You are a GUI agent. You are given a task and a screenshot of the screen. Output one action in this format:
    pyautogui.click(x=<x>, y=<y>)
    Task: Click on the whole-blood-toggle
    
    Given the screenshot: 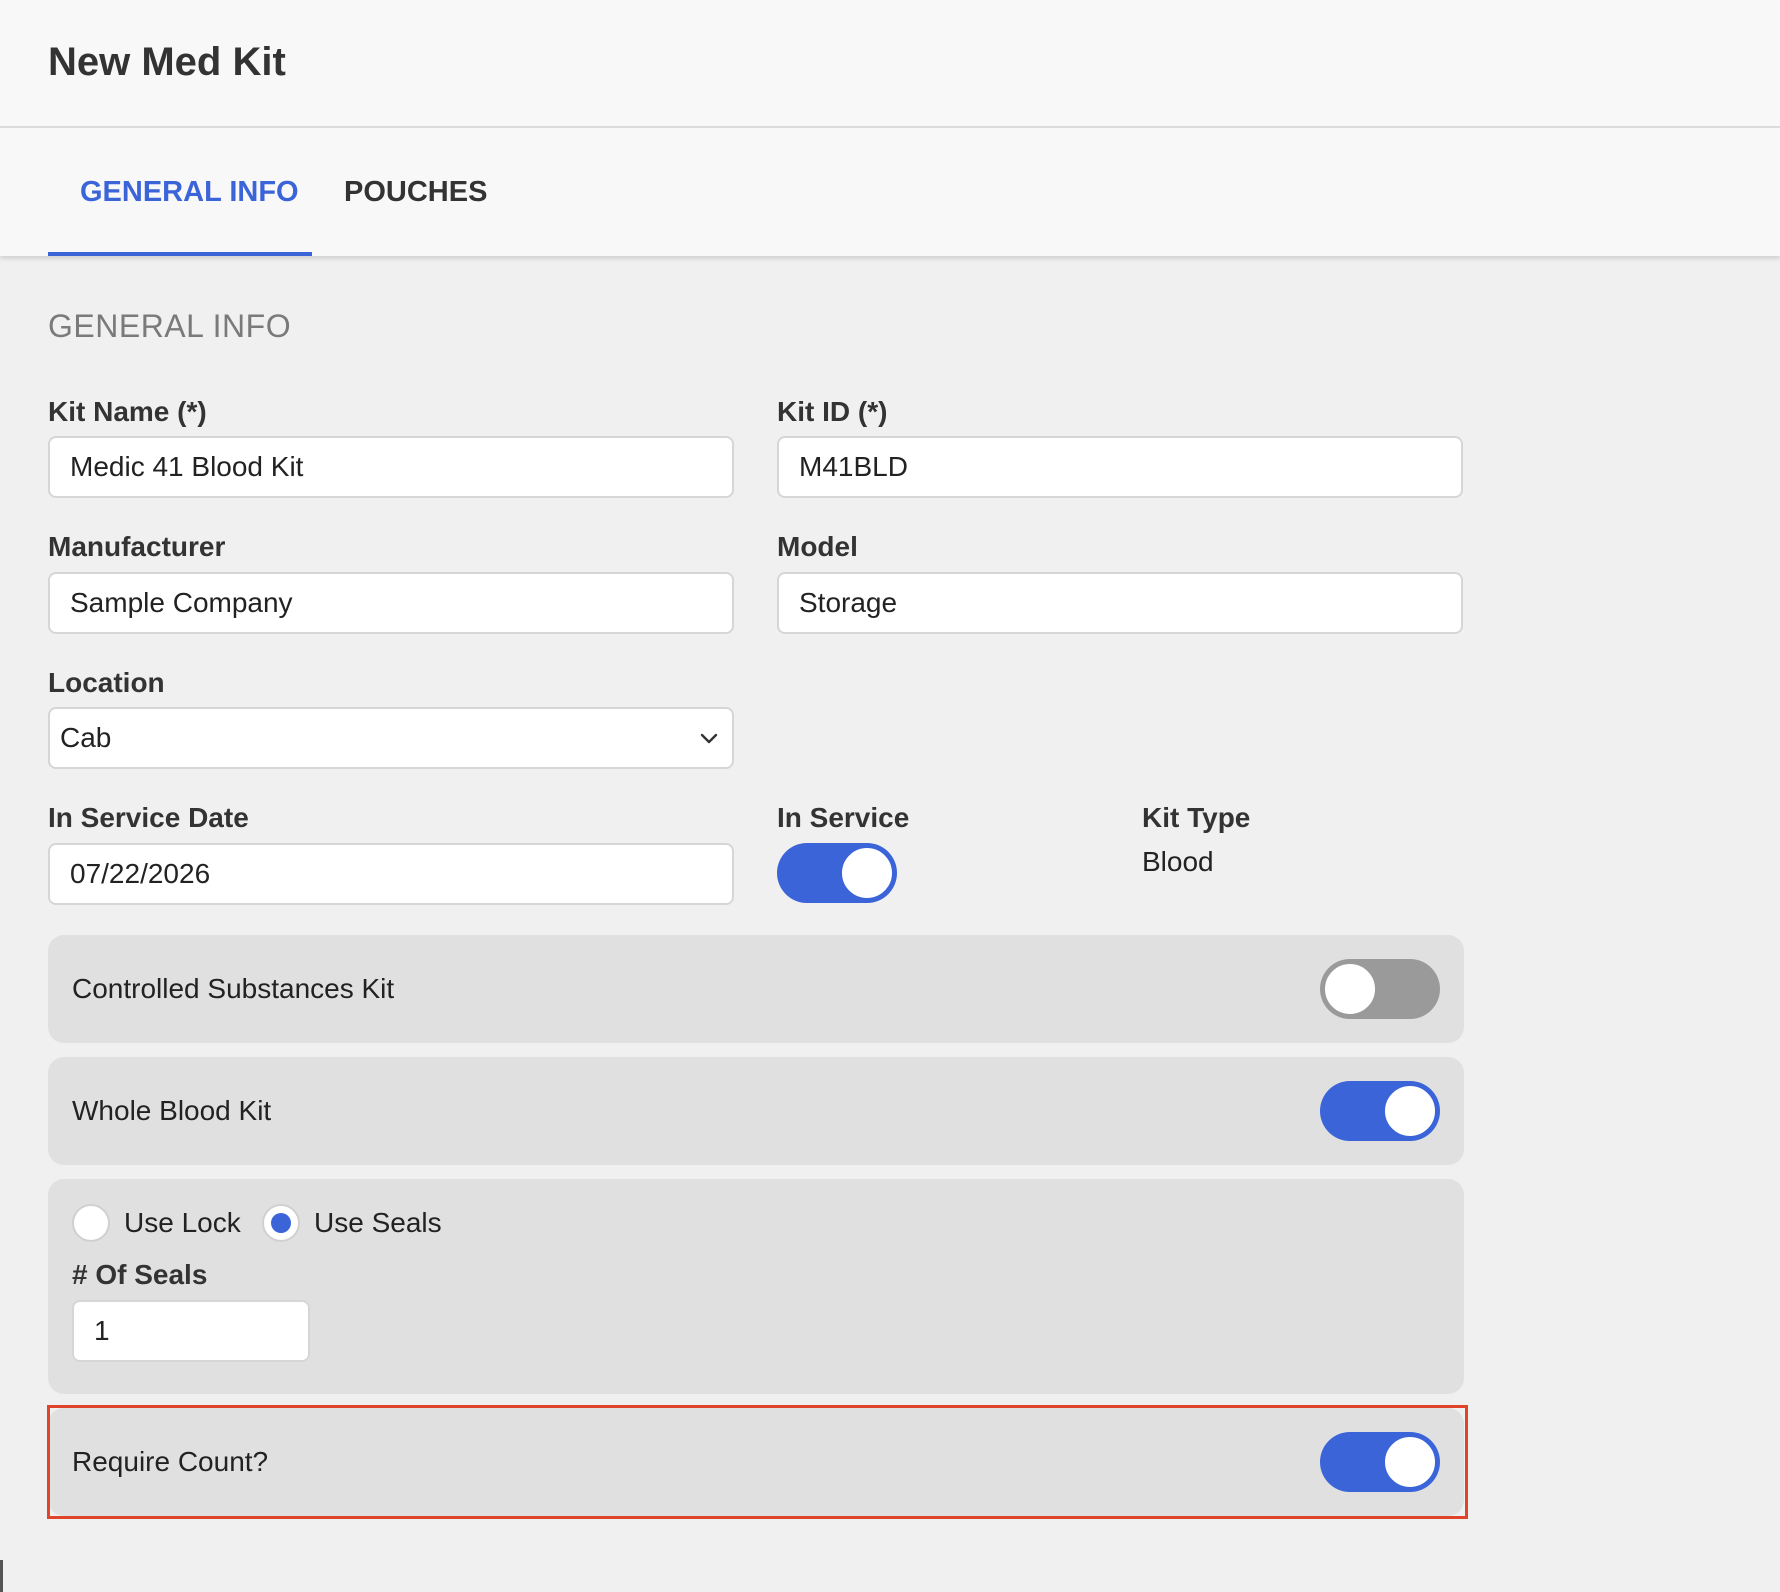 What is the action you would take?
    pyautogui.click(x=1380, y=1111)
    